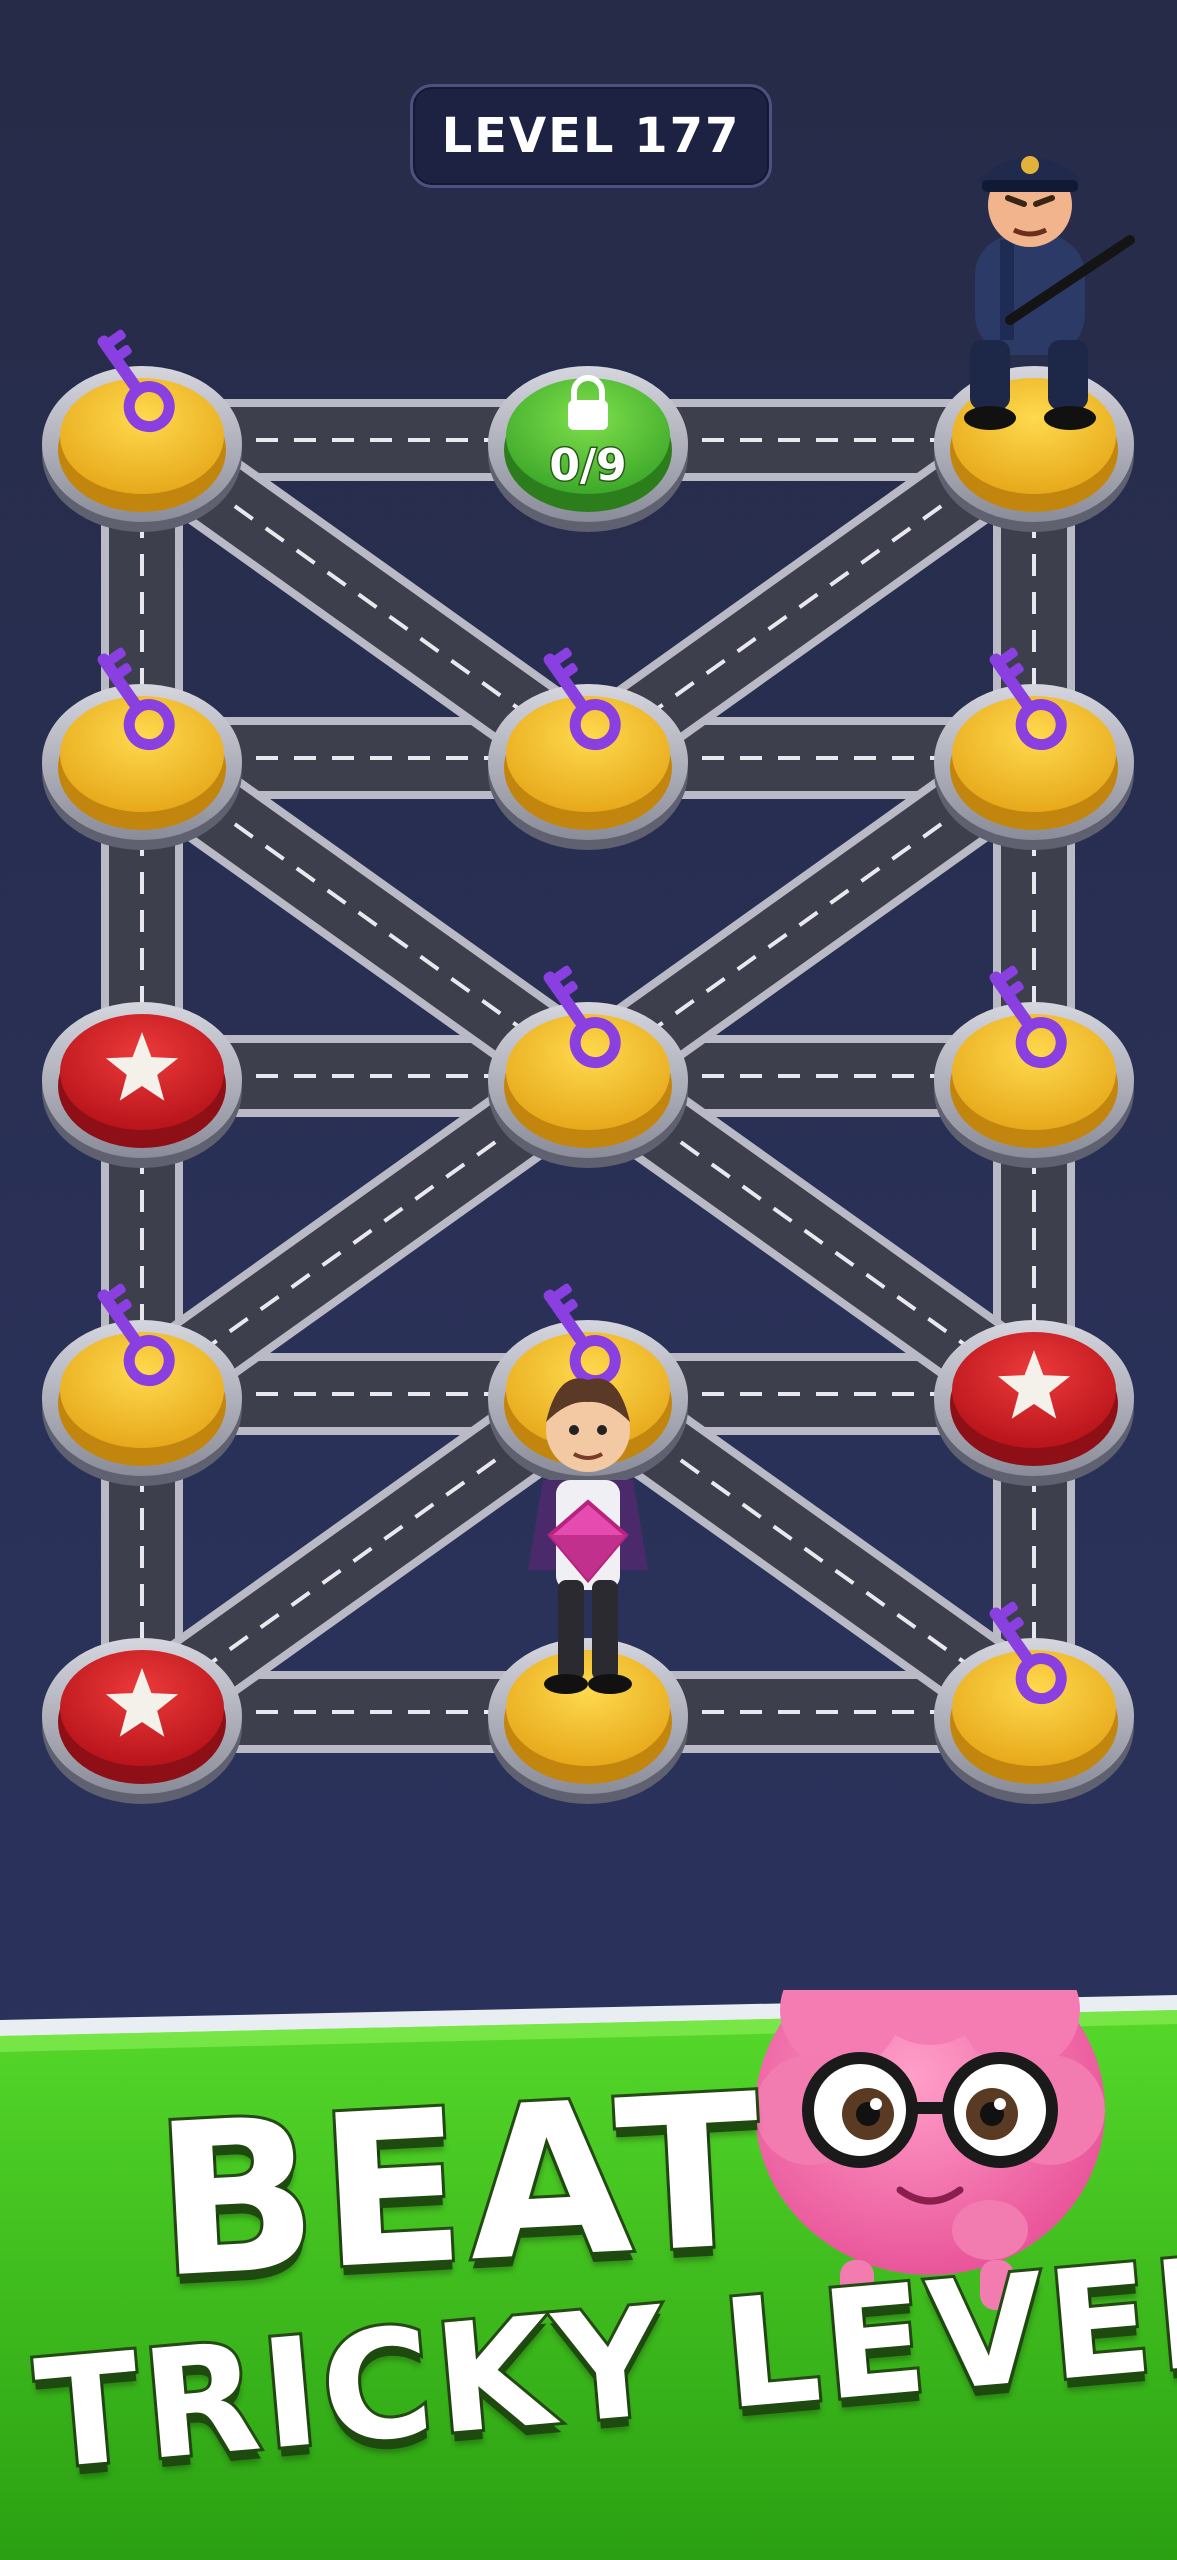 The height and width of the screenshot is (2560, 1177). What do you see at coordinates (587, 465) in the screenshot?
I see `lock-counter-text: 0/9` at bounding box center [587, 465].